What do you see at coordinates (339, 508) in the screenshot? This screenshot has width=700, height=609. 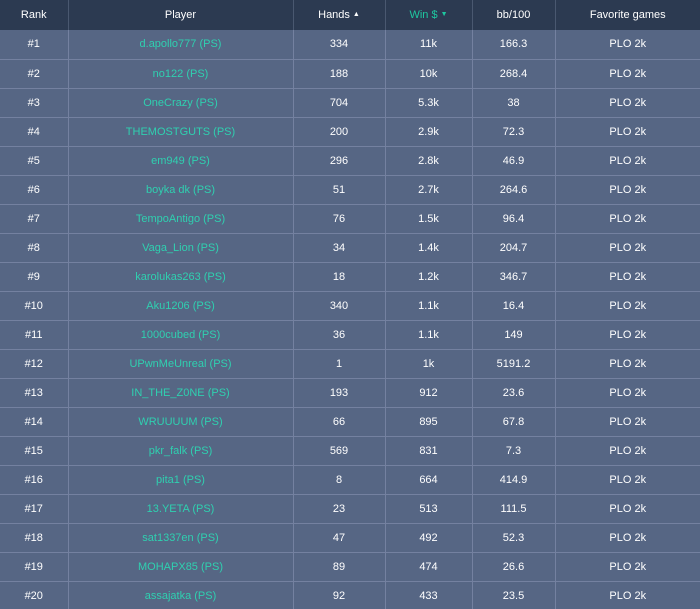 I see `hands-cell: 23` at bounding box center [339, 508].